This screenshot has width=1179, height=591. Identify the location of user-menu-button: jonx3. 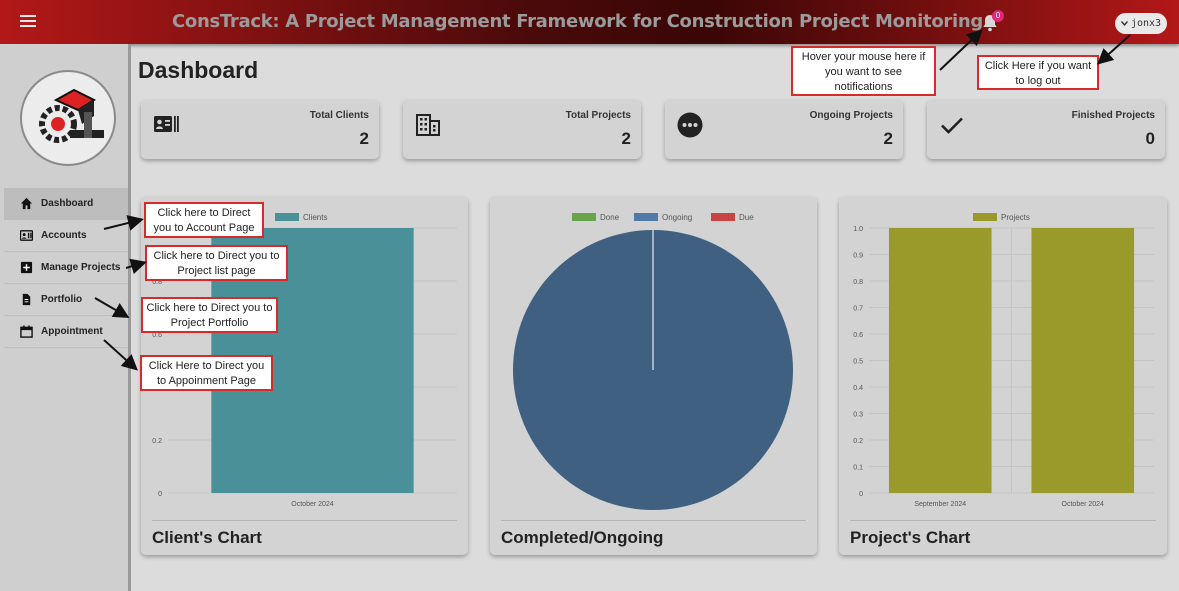
(1141, 23).